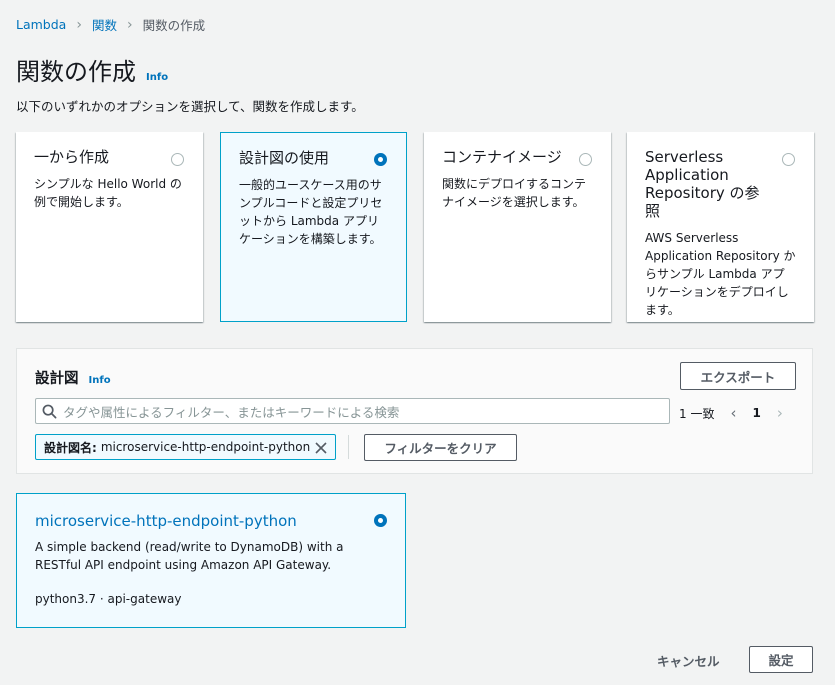 The image size is (835, 685). I want to click on option-title: 設計図の使用, so click(284, 158).